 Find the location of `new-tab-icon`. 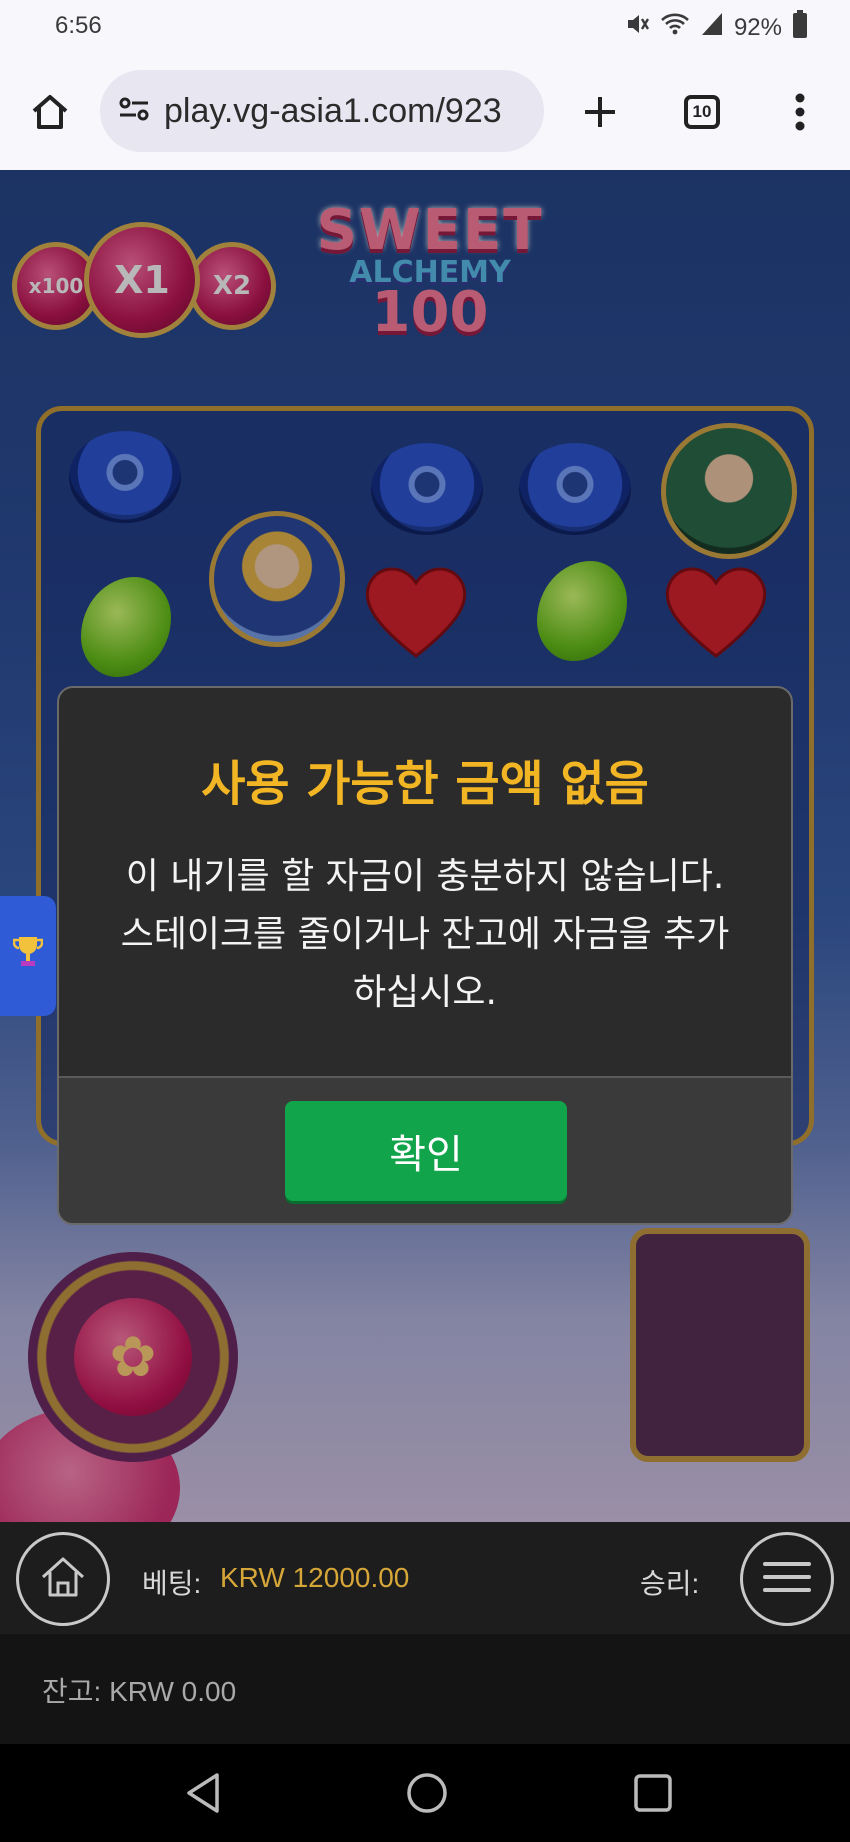

new-tab-icon is located at coordinates (600, 112).